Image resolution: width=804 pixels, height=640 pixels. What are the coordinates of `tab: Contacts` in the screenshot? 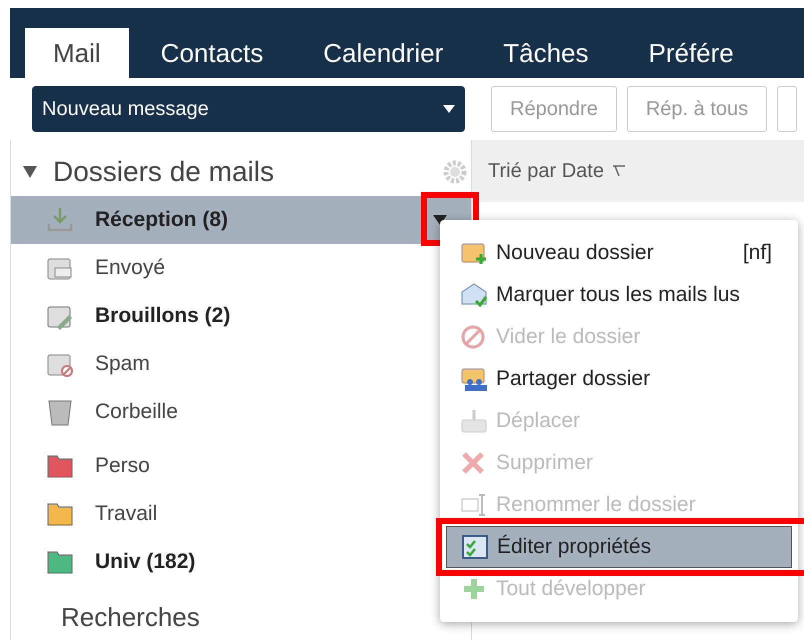 It's located at (212, 53).